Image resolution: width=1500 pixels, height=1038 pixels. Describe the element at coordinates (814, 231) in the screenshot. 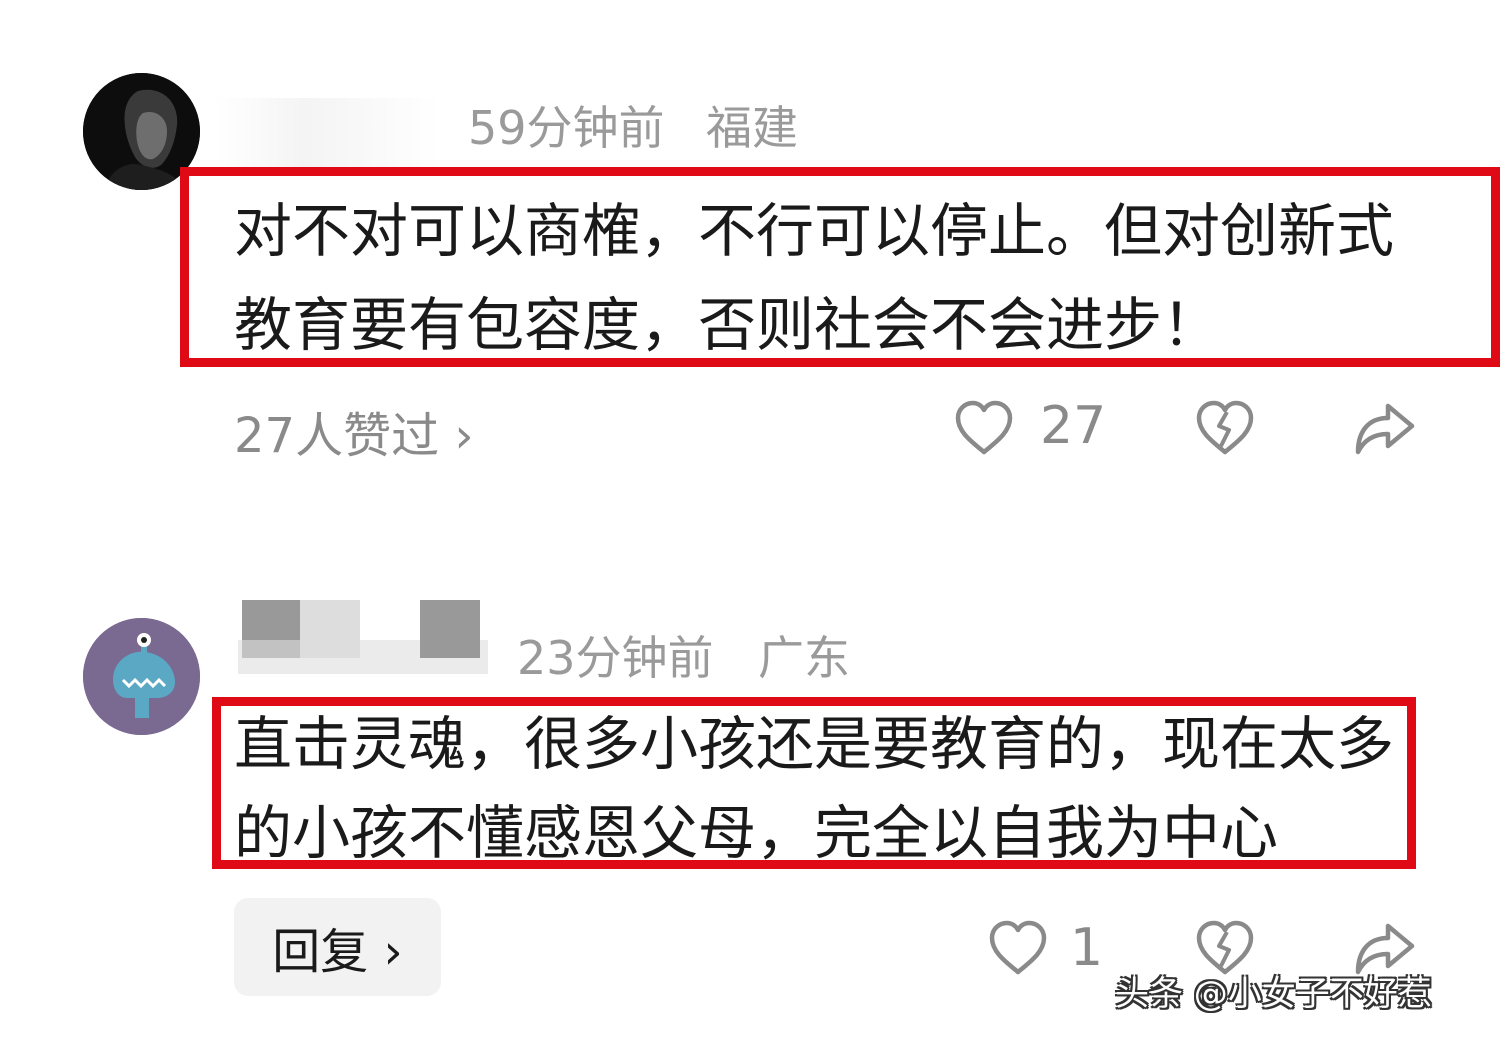

I see `comment-text-line: 对不对可以商榷，不行可以停止。但对创新式` at that location.